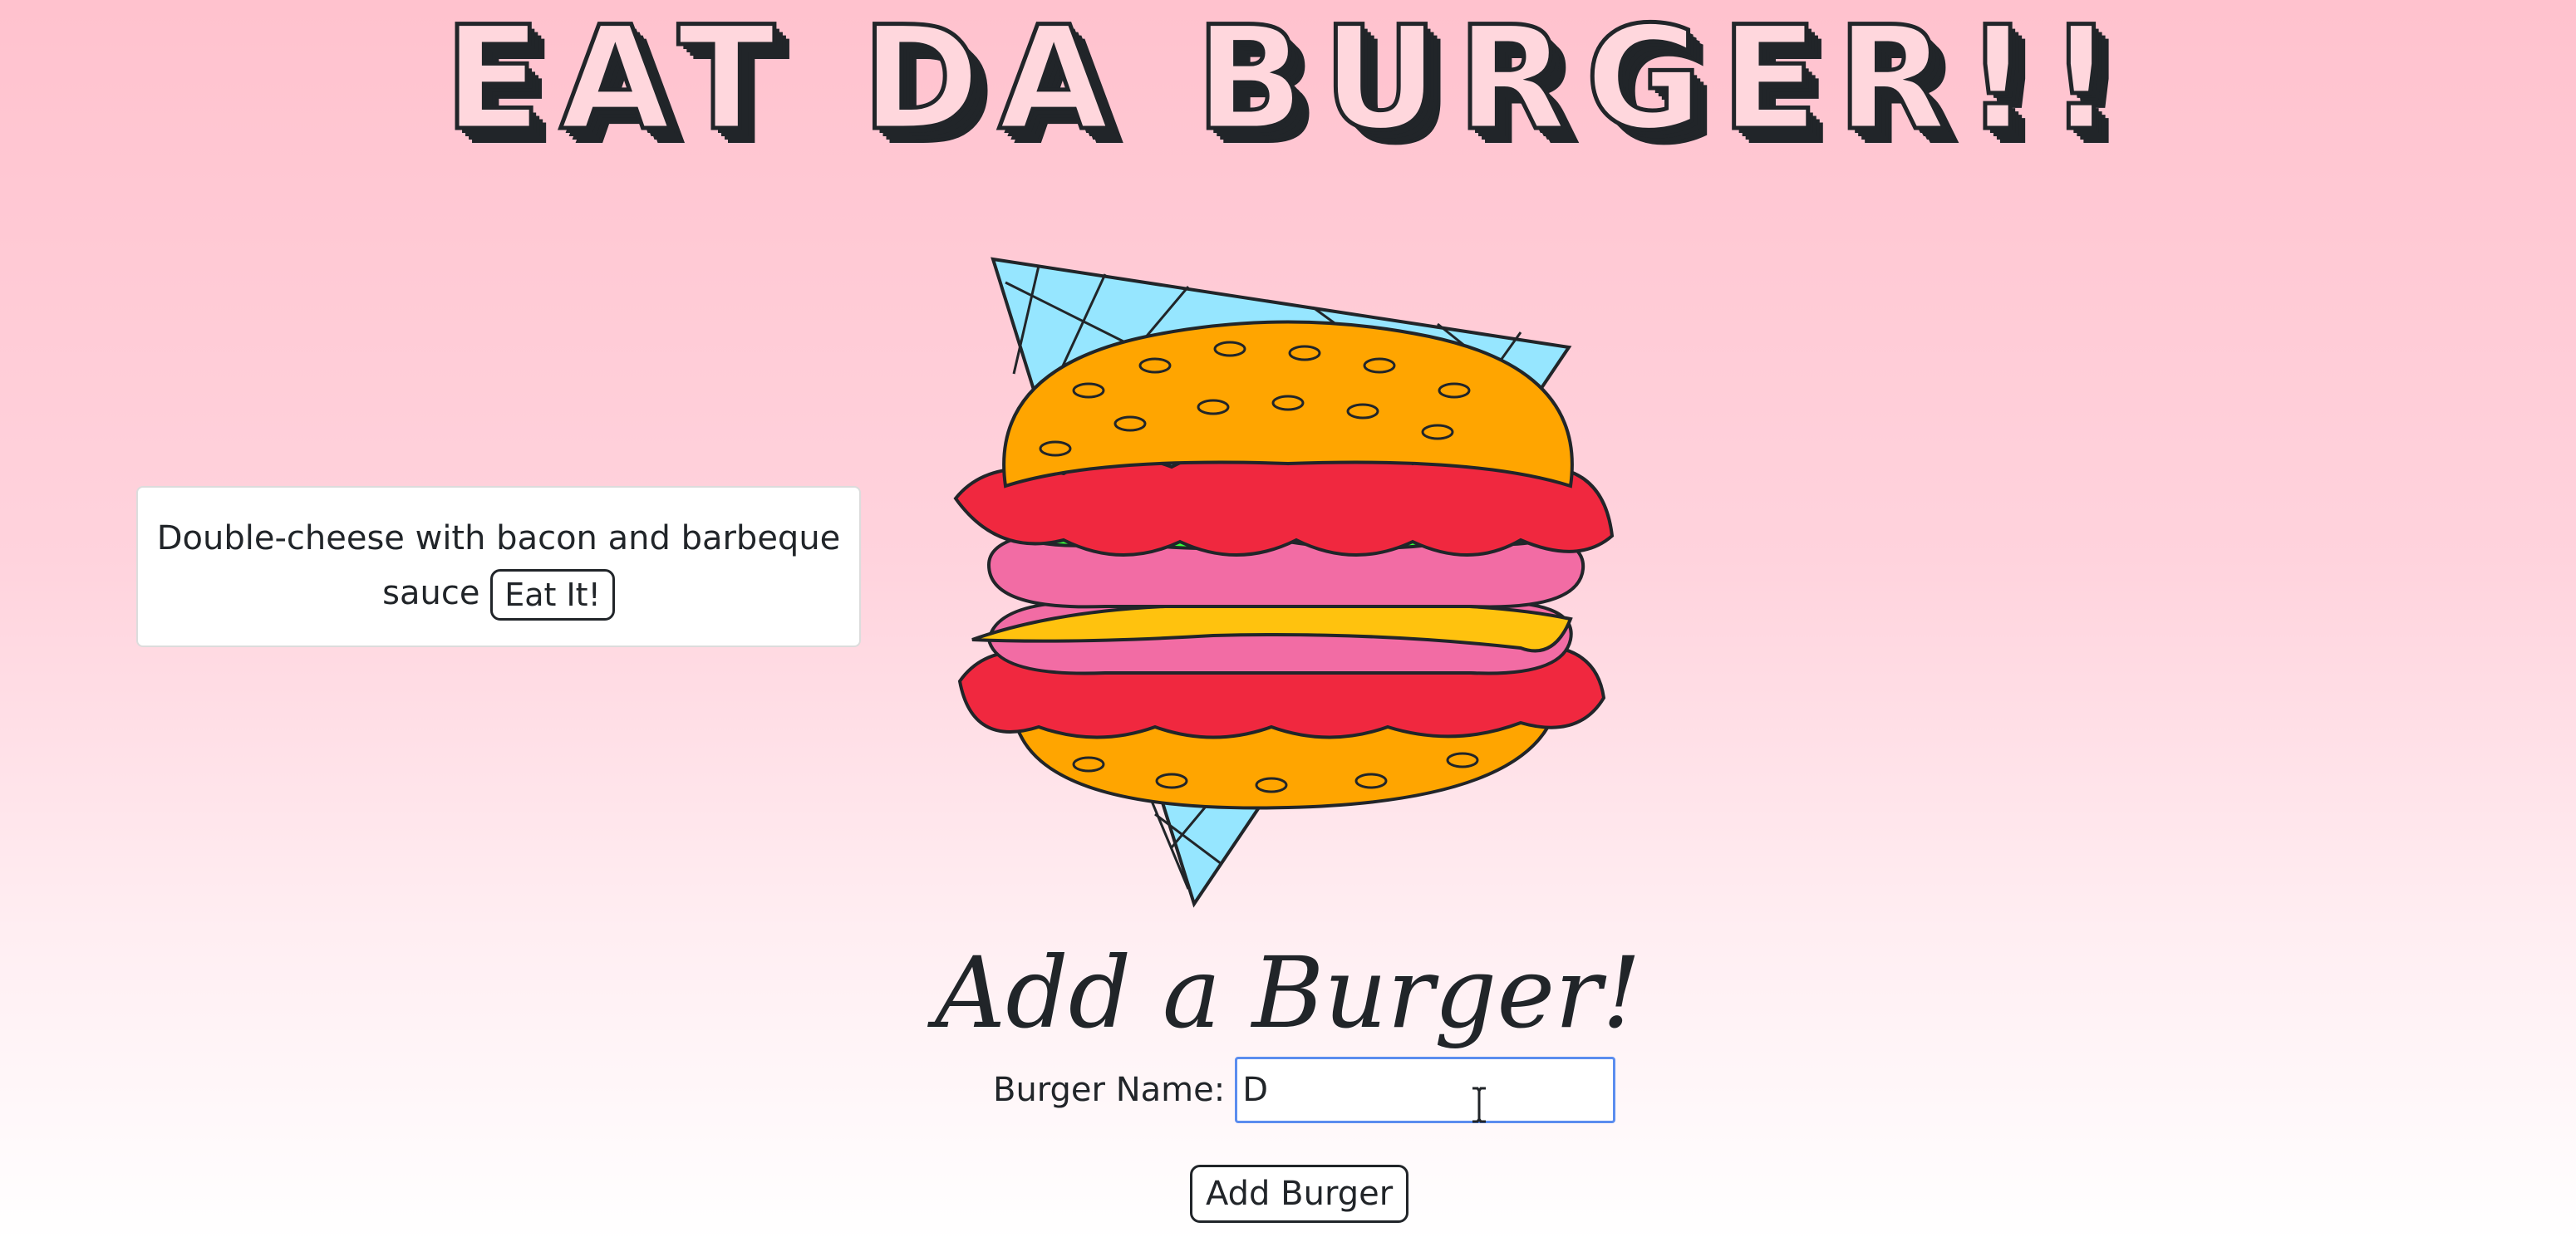  What do you see at coordinates (1479, 1105) in the screenshot?
I see `text-cursor-icon` at bounding box center [1479, 1105].